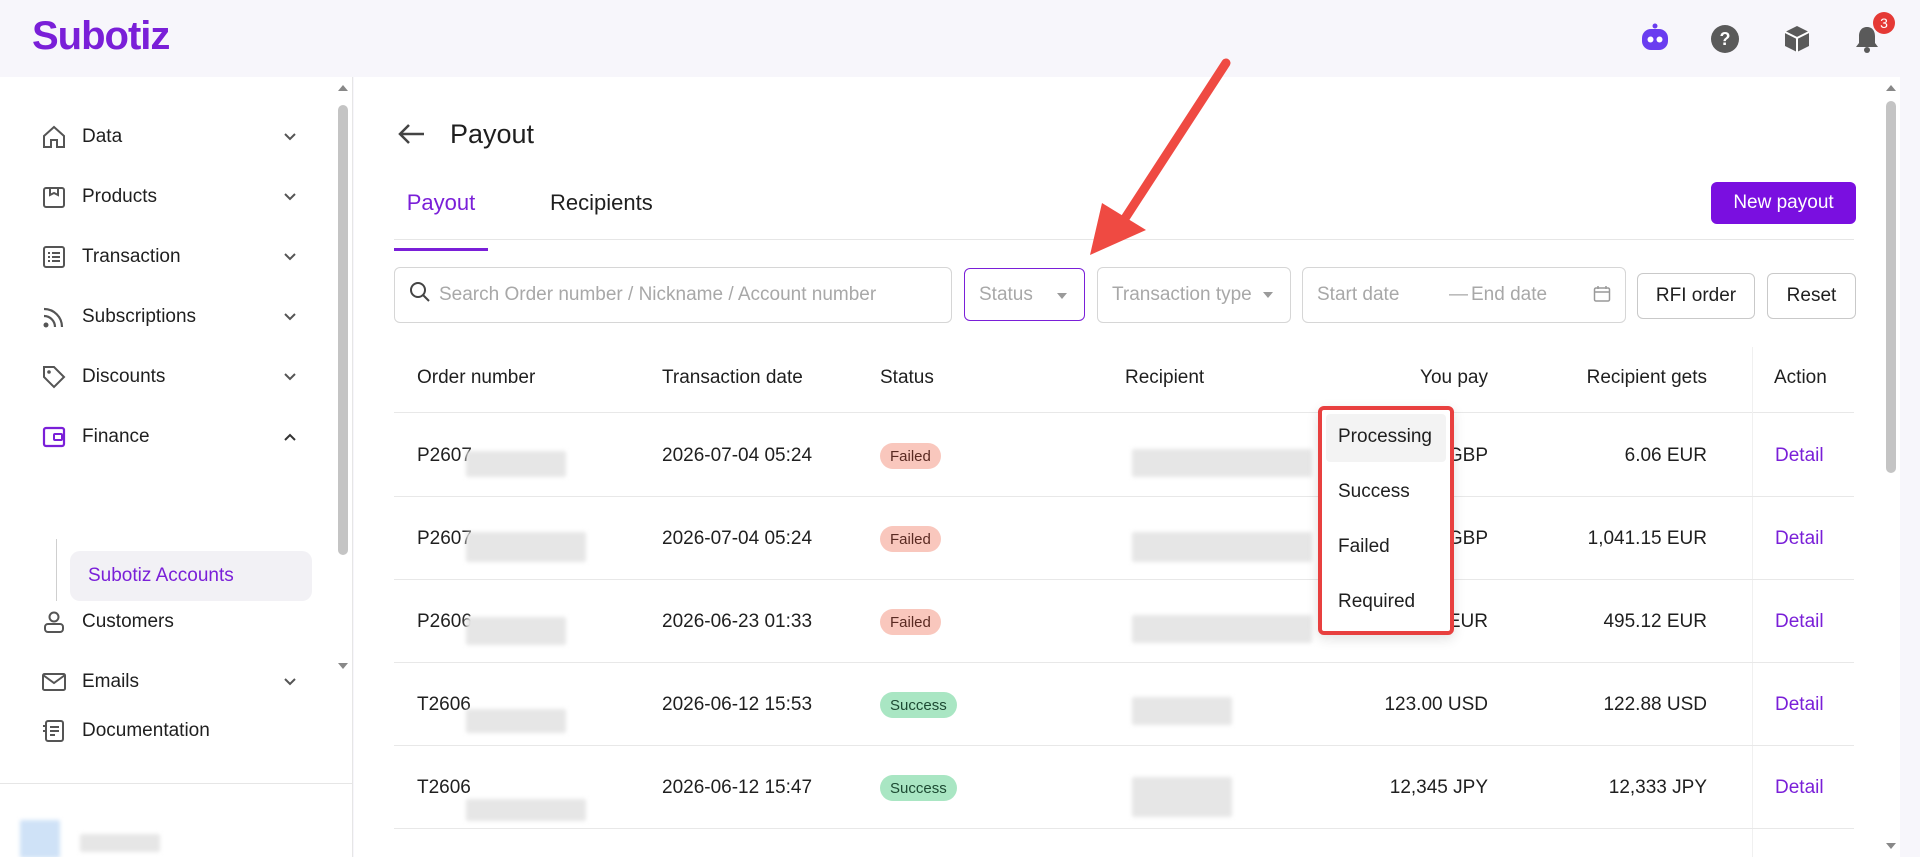 This screenshot has height=857, width=1920. I want to click on wallet-icon, so click(54, 437).